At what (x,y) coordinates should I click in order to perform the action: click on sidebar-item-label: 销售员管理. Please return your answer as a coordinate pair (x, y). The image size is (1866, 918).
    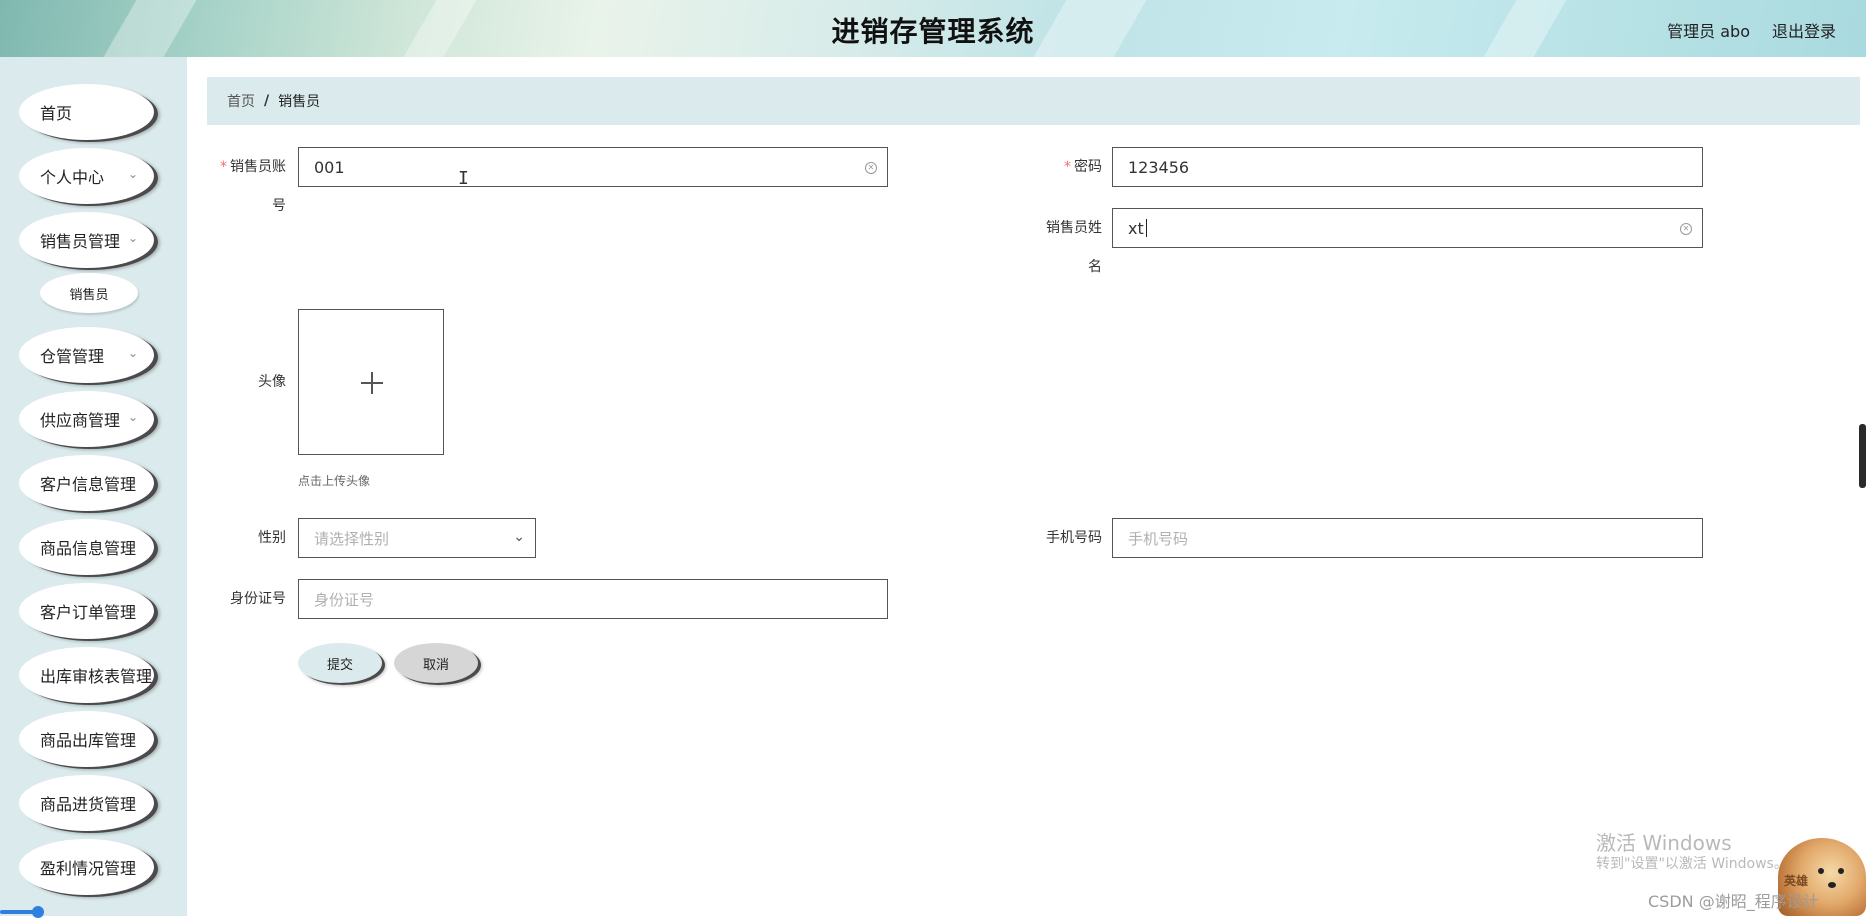
    Looking at the image, I should click on (80, 241).